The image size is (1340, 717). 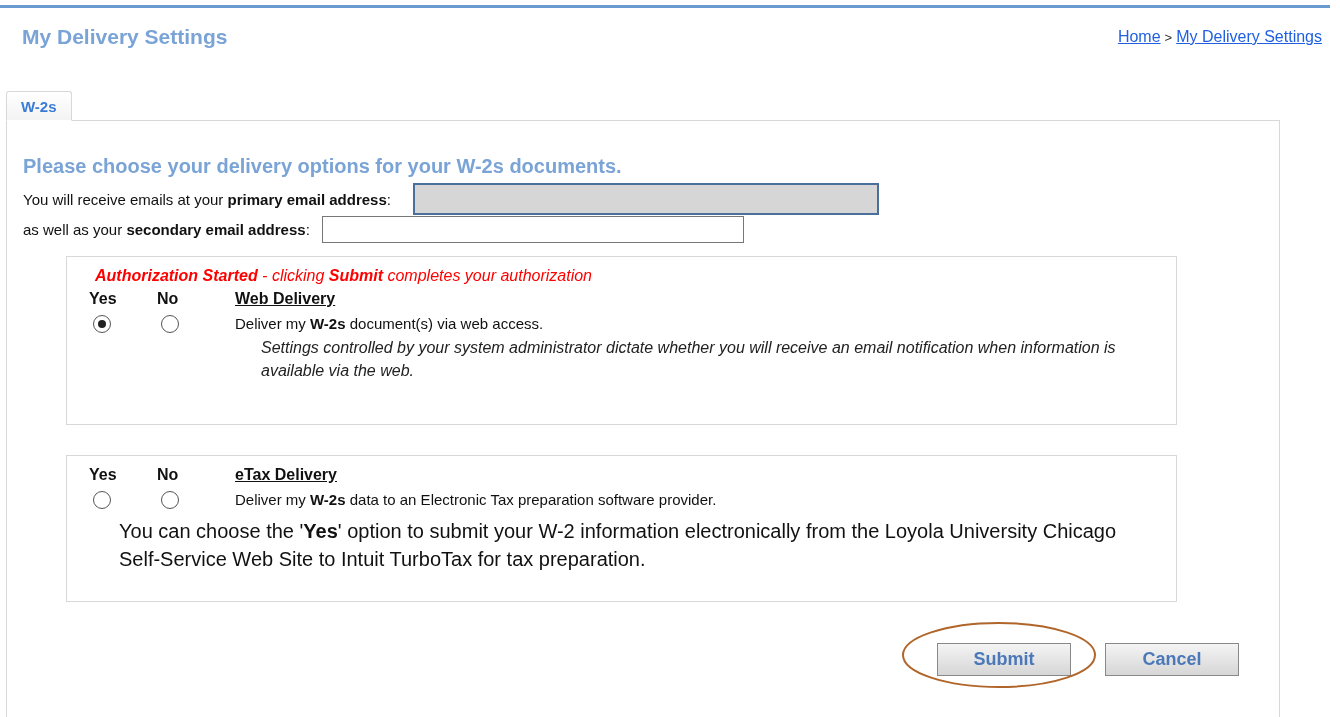 I want to click on tab: W-2s, so click(x=39, y=106).